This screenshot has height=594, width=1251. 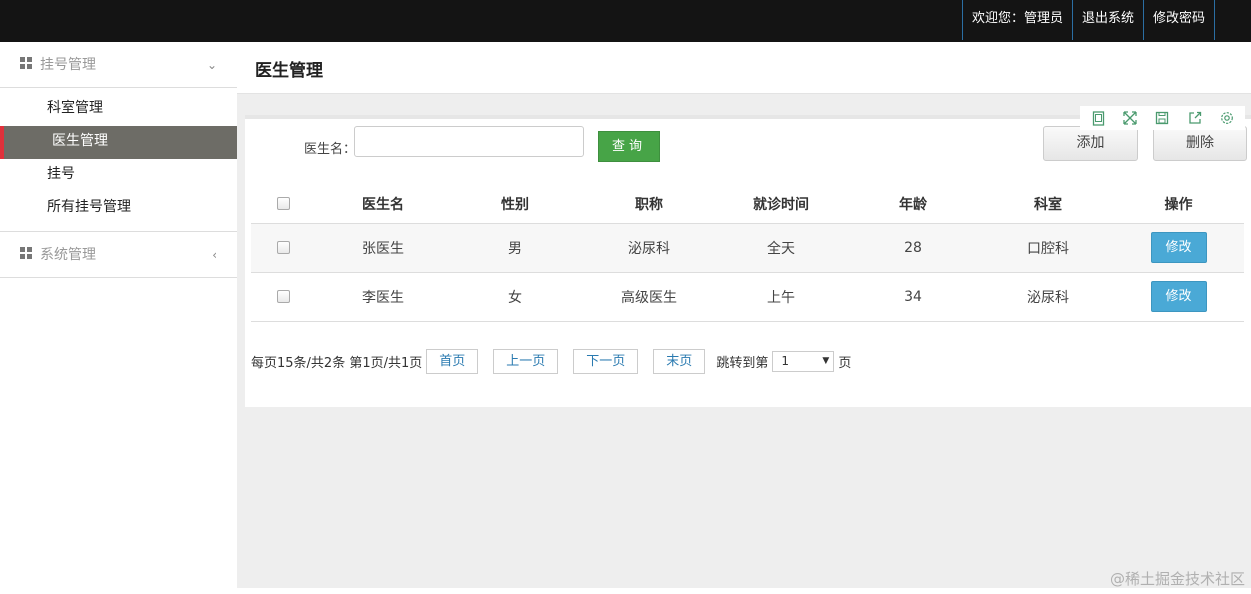 What do you see at coordinates (781, 204) in the screenshot?
I see `column-header: 就诊时间` at bounding box center [781, 204].